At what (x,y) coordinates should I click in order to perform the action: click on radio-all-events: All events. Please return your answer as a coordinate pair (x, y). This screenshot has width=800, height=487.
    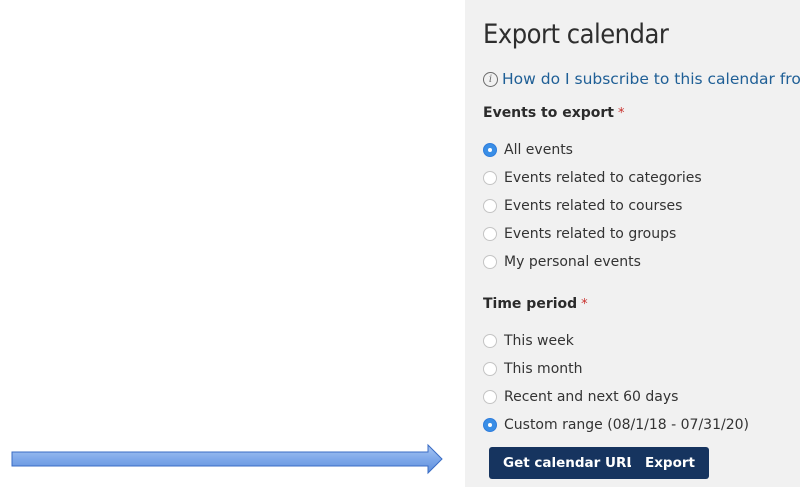
    Looking at the image, I should click on (528, 150).